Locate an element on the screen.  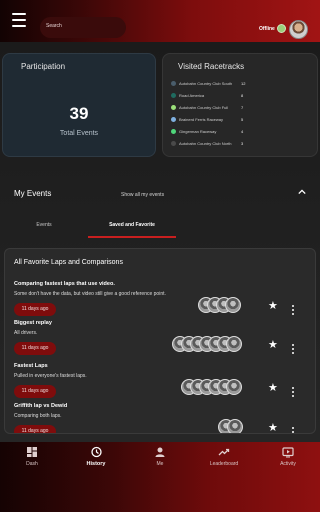
top-app-bar: Search Offline is located at coordinates (160, 21).